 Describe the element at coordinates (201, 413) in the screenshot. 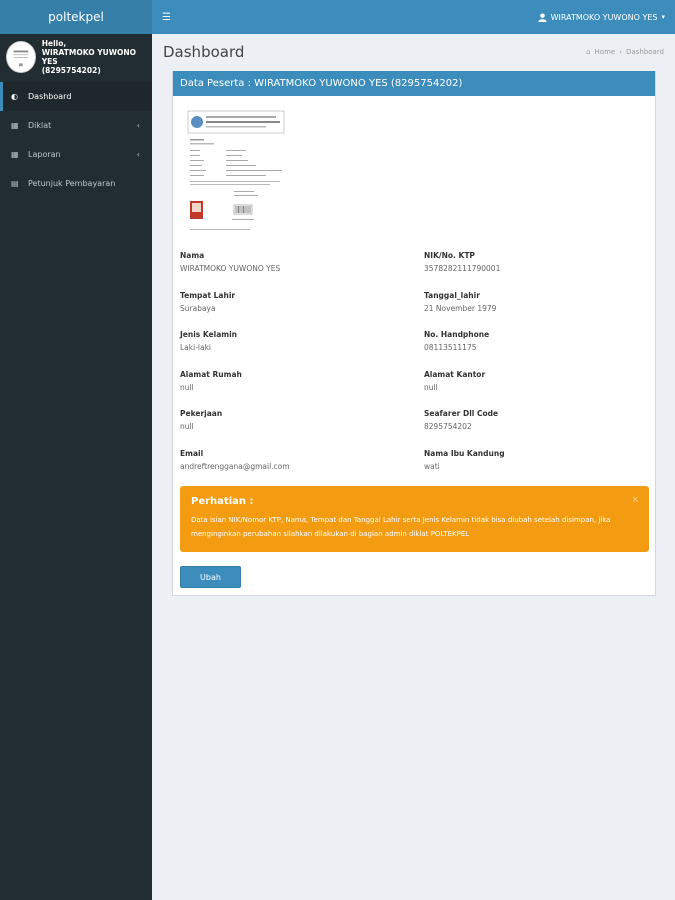

I see `field-label: Pekerjaan` at that location.